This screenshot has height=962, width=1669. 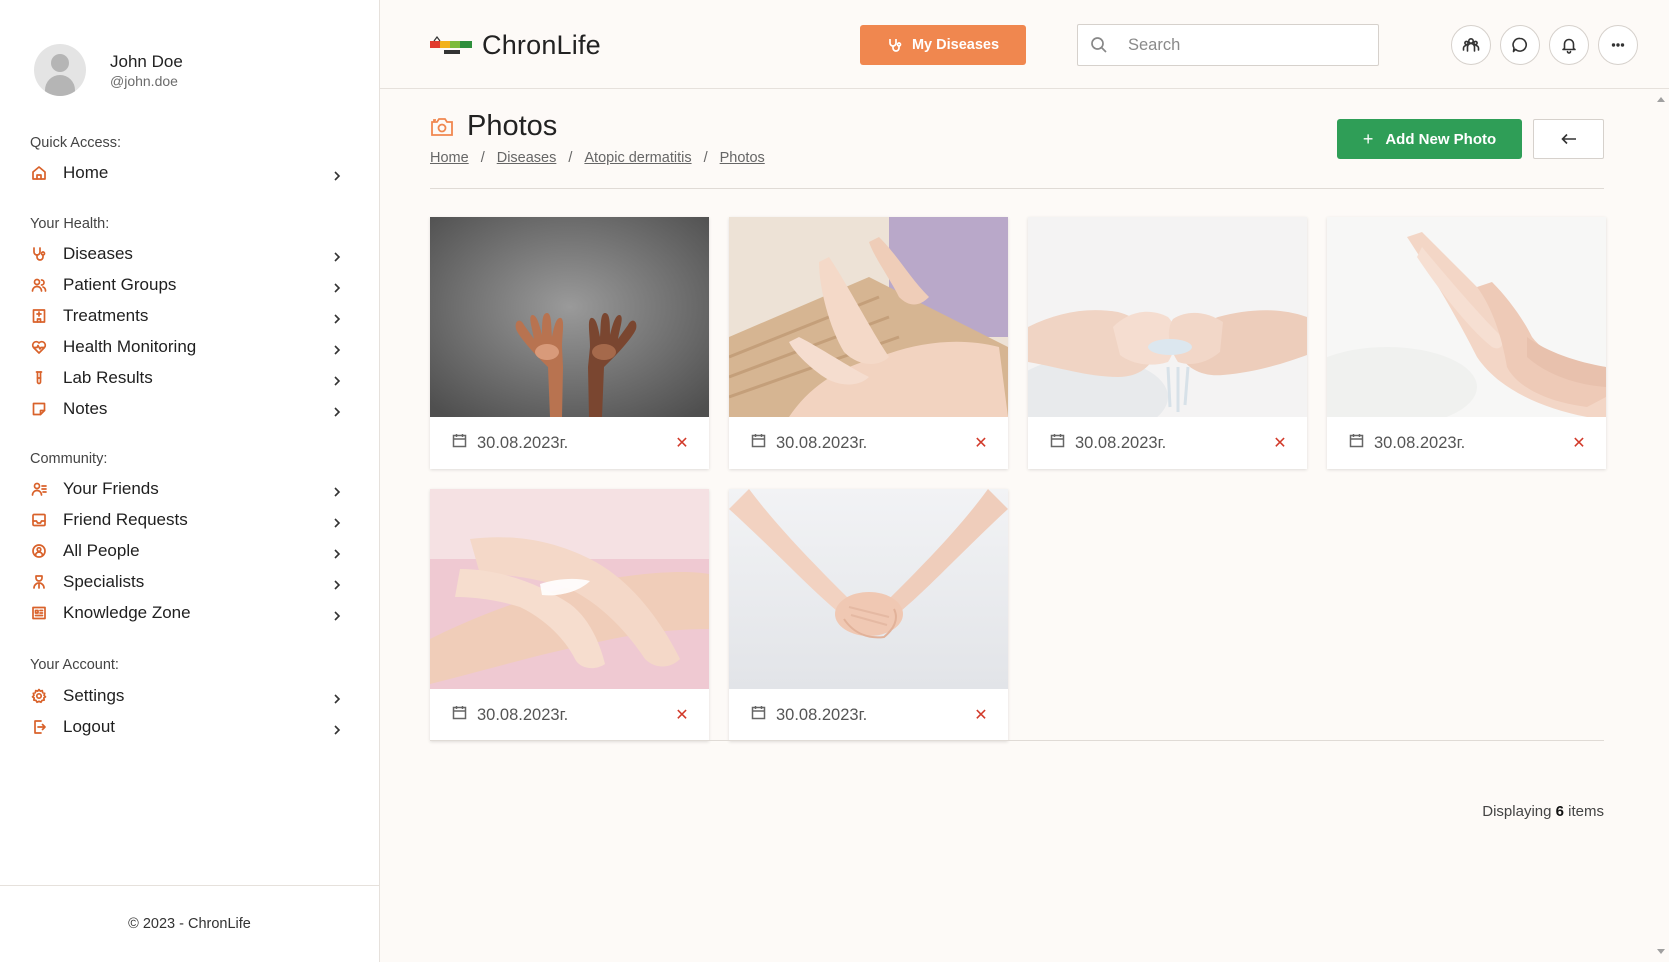 I want to click on breadcrumb-atopic-dermatitis: Atopic dermatitis, so click(x=637, y=158).